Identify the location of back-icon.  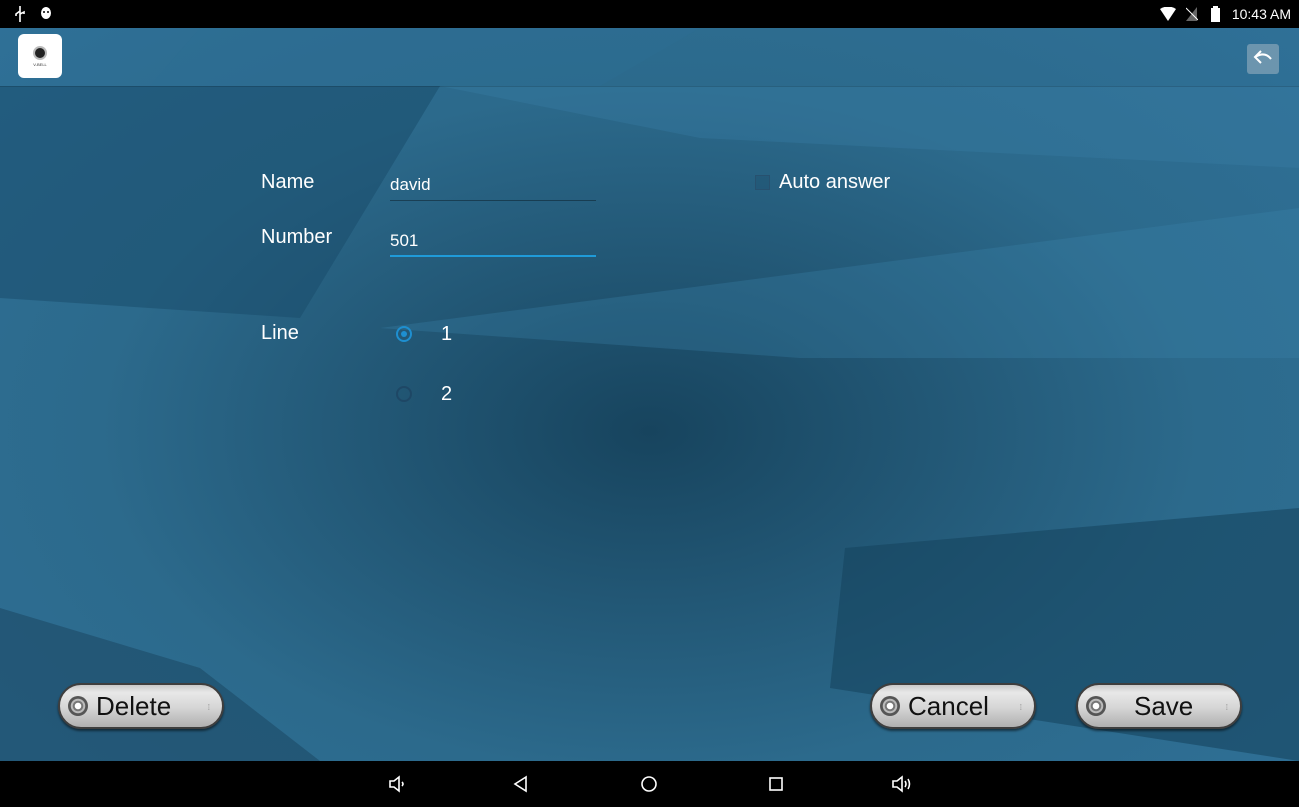
(521, 784).